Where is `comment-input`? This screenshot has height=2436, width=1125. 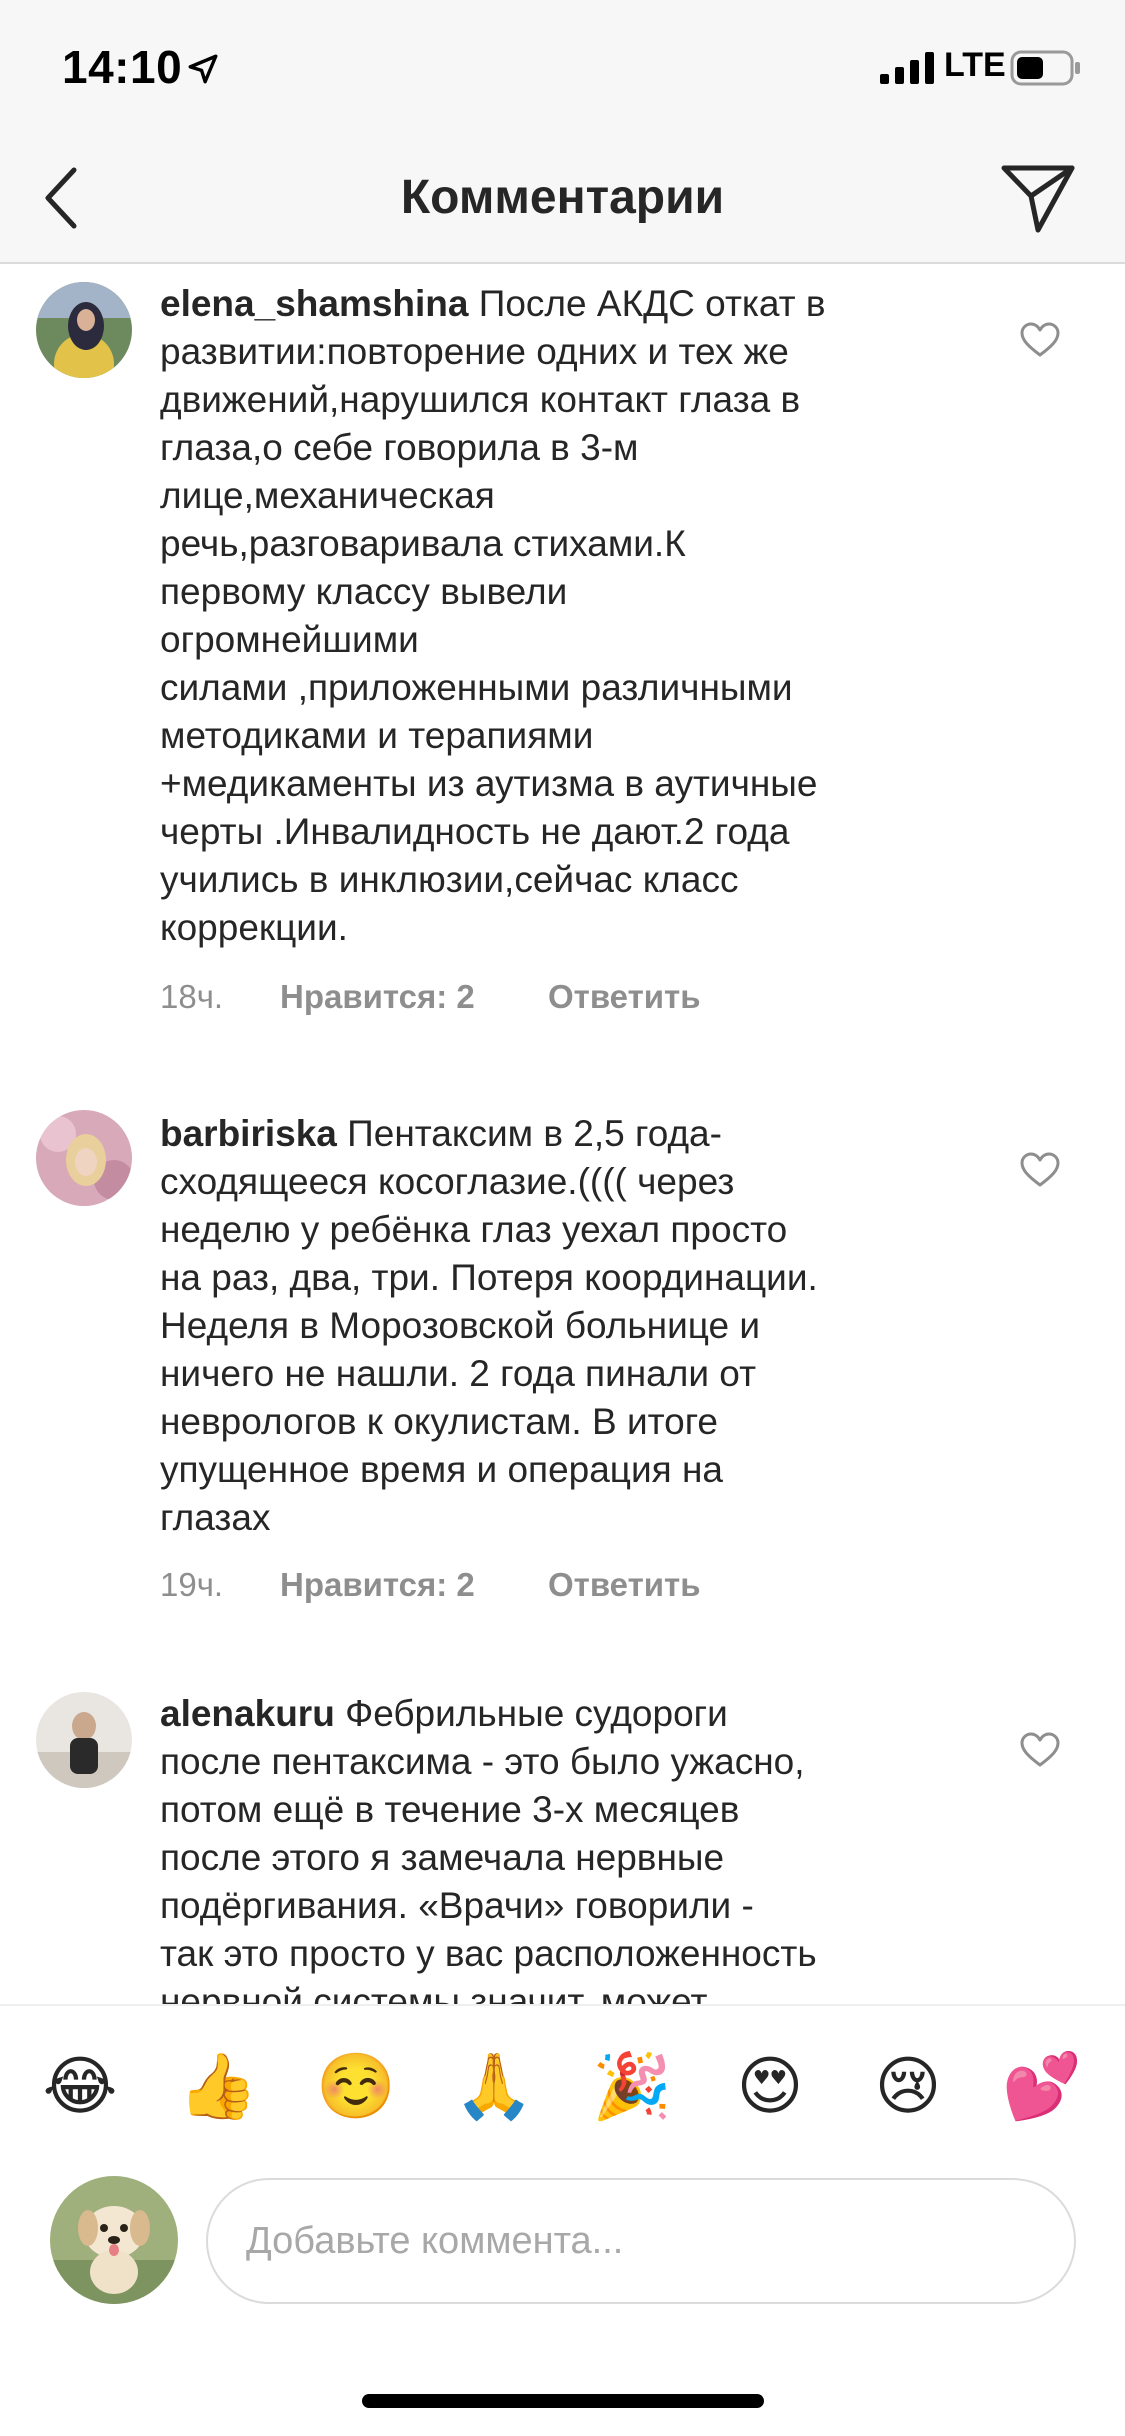
comment-input is located at coordinates (641, 2241).